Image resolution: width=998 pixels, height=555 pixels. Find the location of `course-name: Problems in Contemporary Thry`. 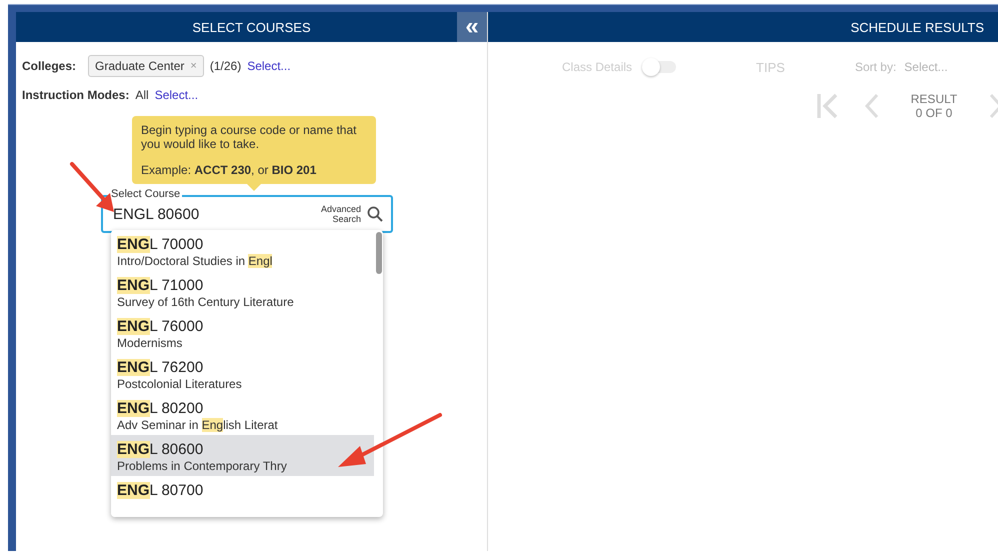

course-name: Problems in Contemporary Thry is located at coordinates (202, 466).